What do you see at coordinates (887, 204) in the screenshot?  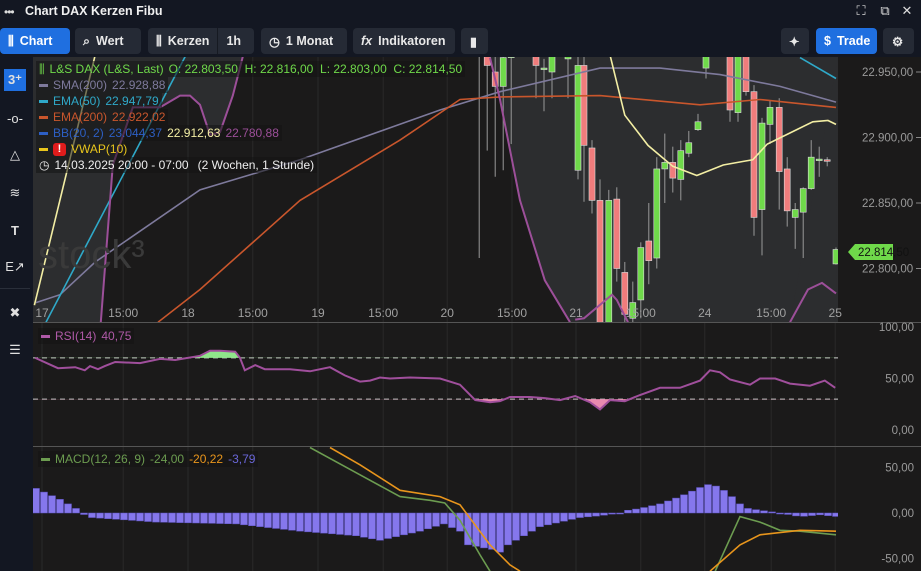 I see `price-tick-label: 22.850,00` at bounding box center [887, 204].